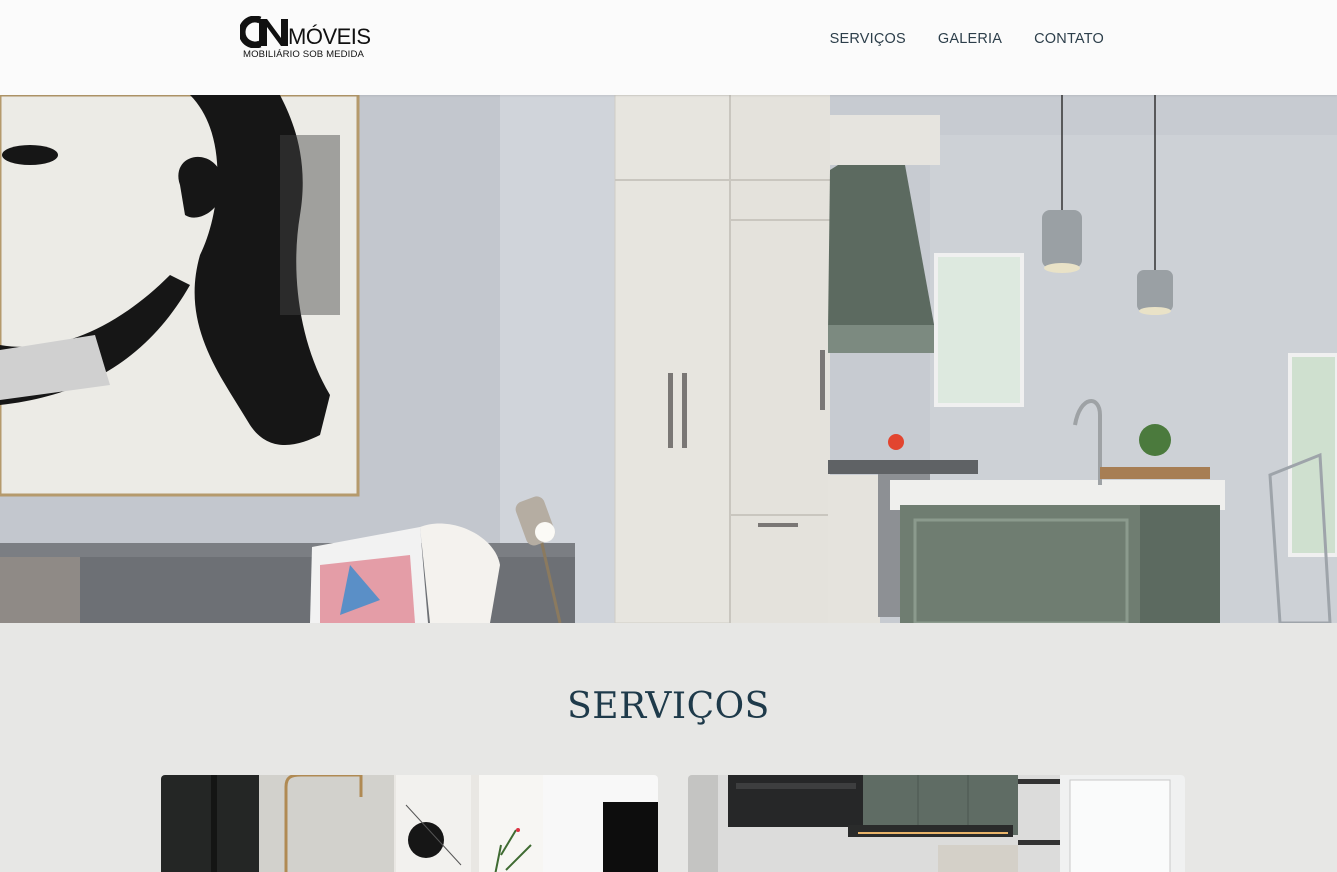 Image resolution: width=1337 pixels, height=872 pixels. What do you see at coordinates (1312, 455) in the screenshot?
I see `window-right` at bounding box center [1312, 455].